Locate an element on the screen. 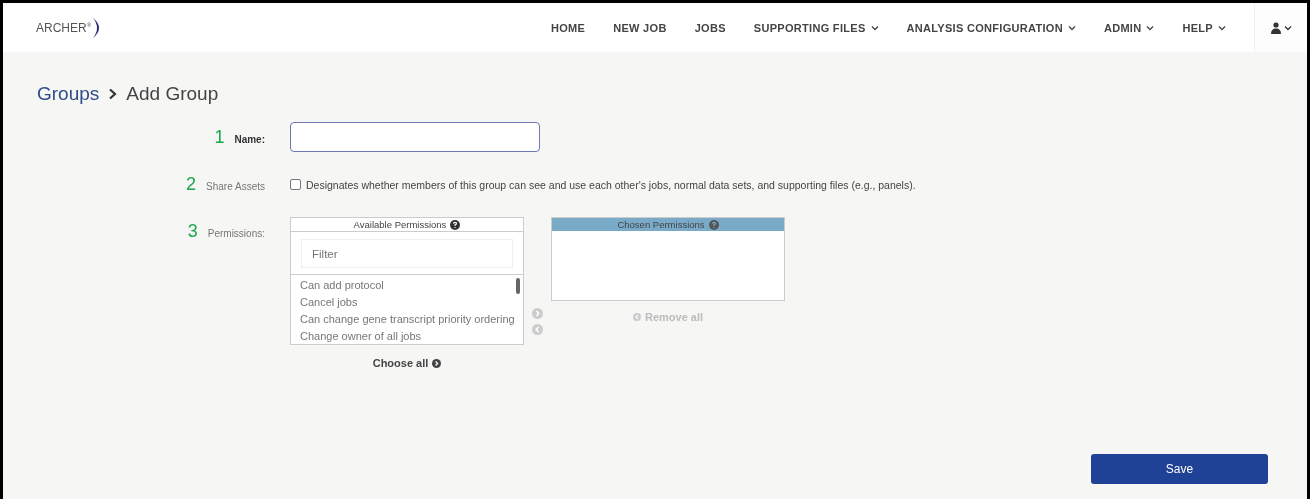  name-input-field is located at coordinates (415, 137).